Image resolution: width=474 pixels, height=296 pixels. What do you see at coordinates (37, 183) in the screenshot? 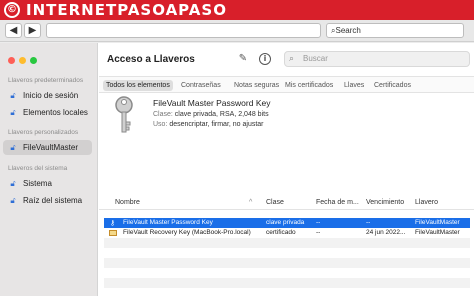
I see `sidebar-item-label: Sistema` at bounding box center [37, 183].